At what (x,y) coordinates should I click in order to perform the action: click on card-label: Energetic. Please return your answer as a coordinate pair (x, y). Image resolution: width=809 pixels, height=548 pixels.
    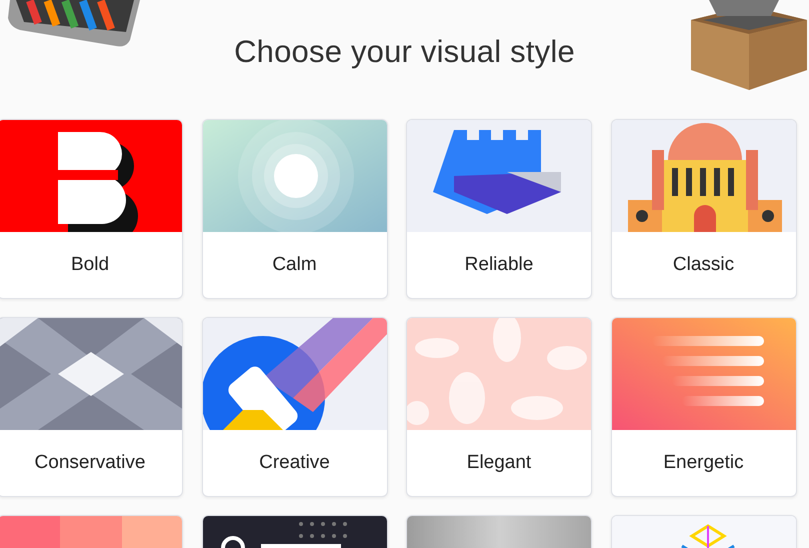
    Looking at the image, I should click on (703, 463).